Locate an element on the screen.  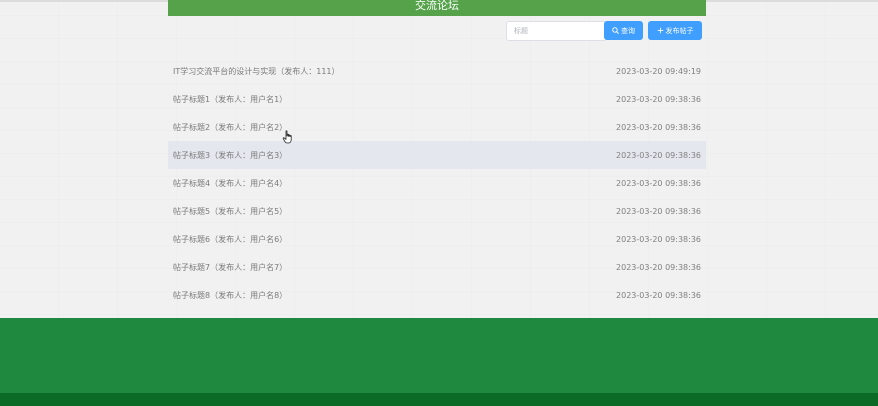
post-title: 帖子标题6（发布人：用户名6） is located at coordinates (230, 239).